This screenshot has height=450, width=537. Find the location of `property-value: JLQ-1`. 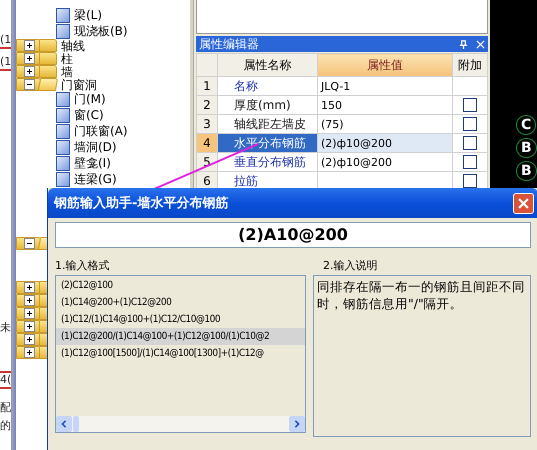

property-value: JLQ-1 is located at coordinates (385, 86).